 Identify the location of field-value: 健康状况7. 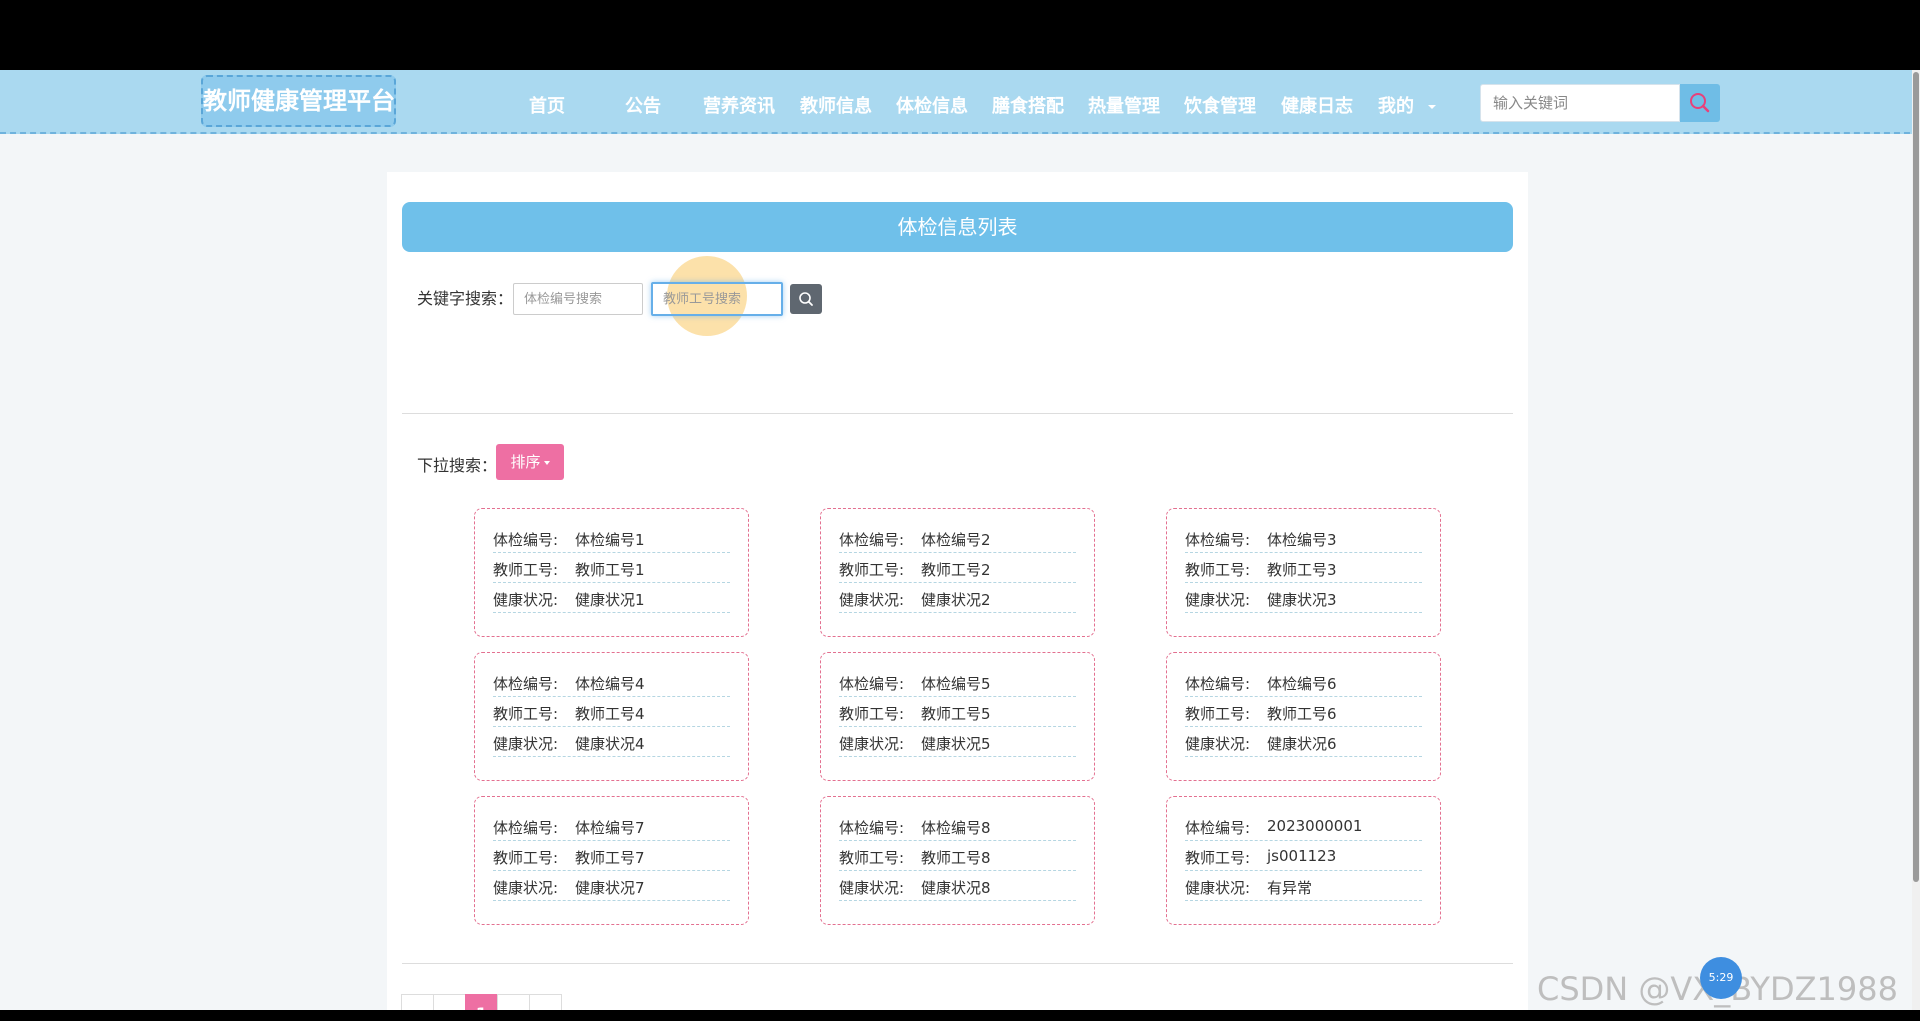
(610, 888).